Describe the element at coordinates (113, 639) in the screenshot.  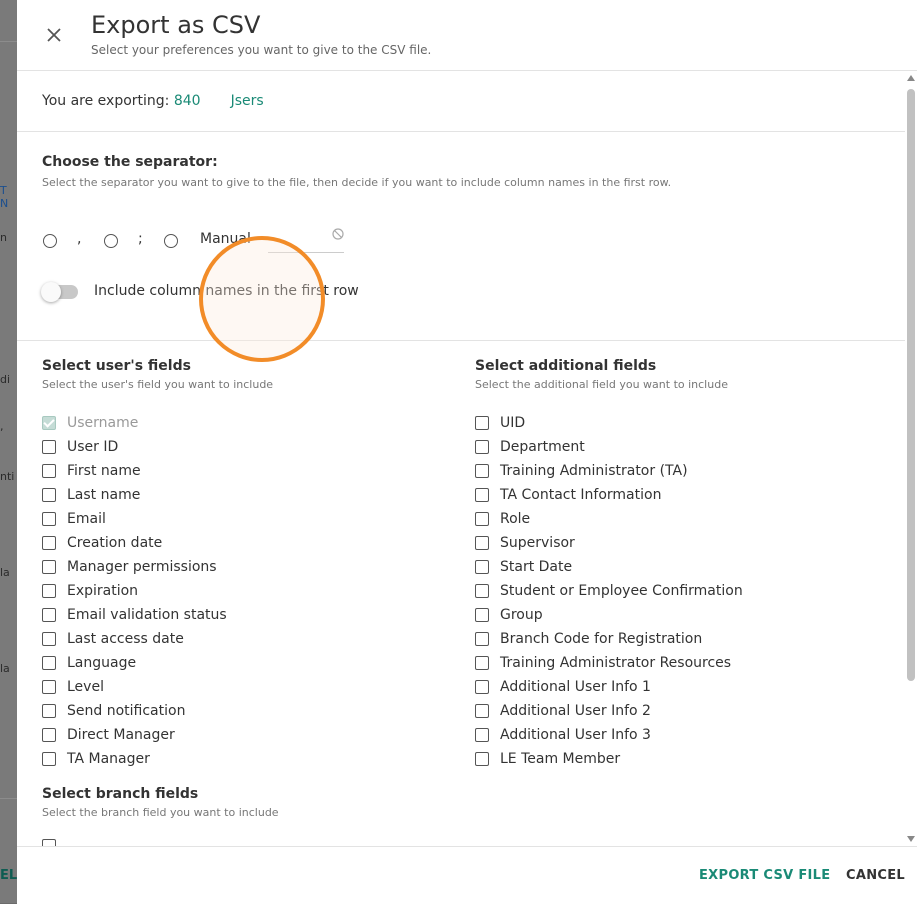
I see `user-field-row: Last access date` at that location.